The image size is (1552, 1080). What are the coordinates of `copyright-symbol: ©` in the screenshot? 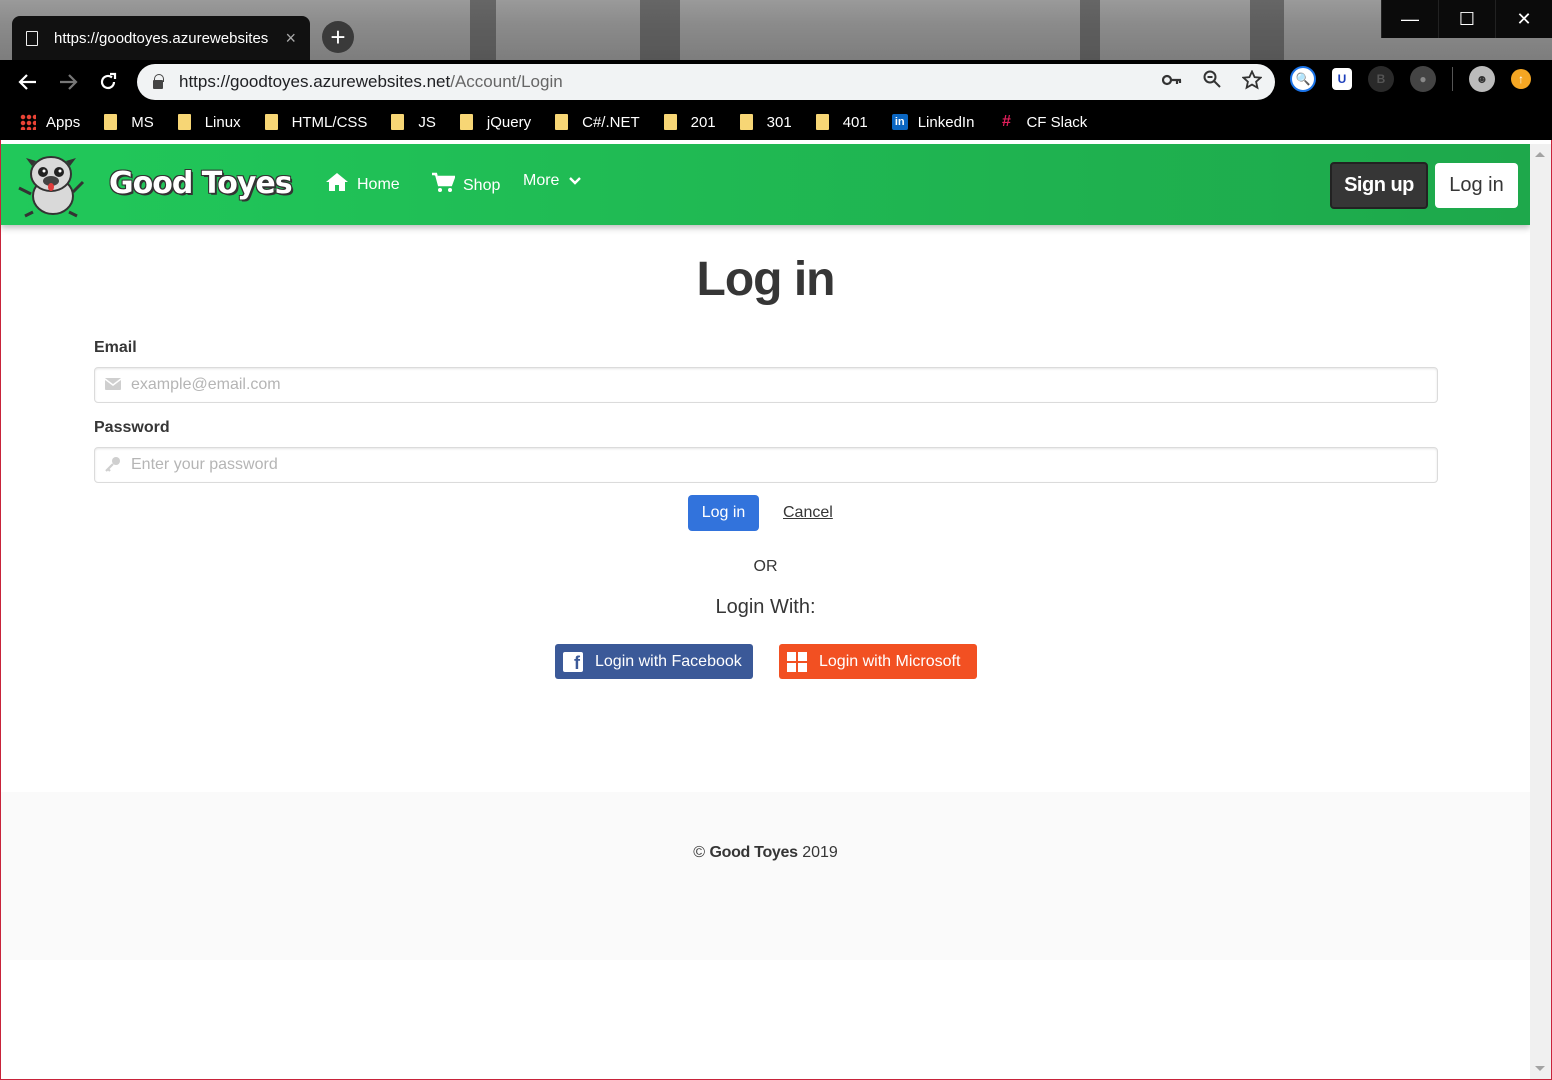 It's located at (699, 852).